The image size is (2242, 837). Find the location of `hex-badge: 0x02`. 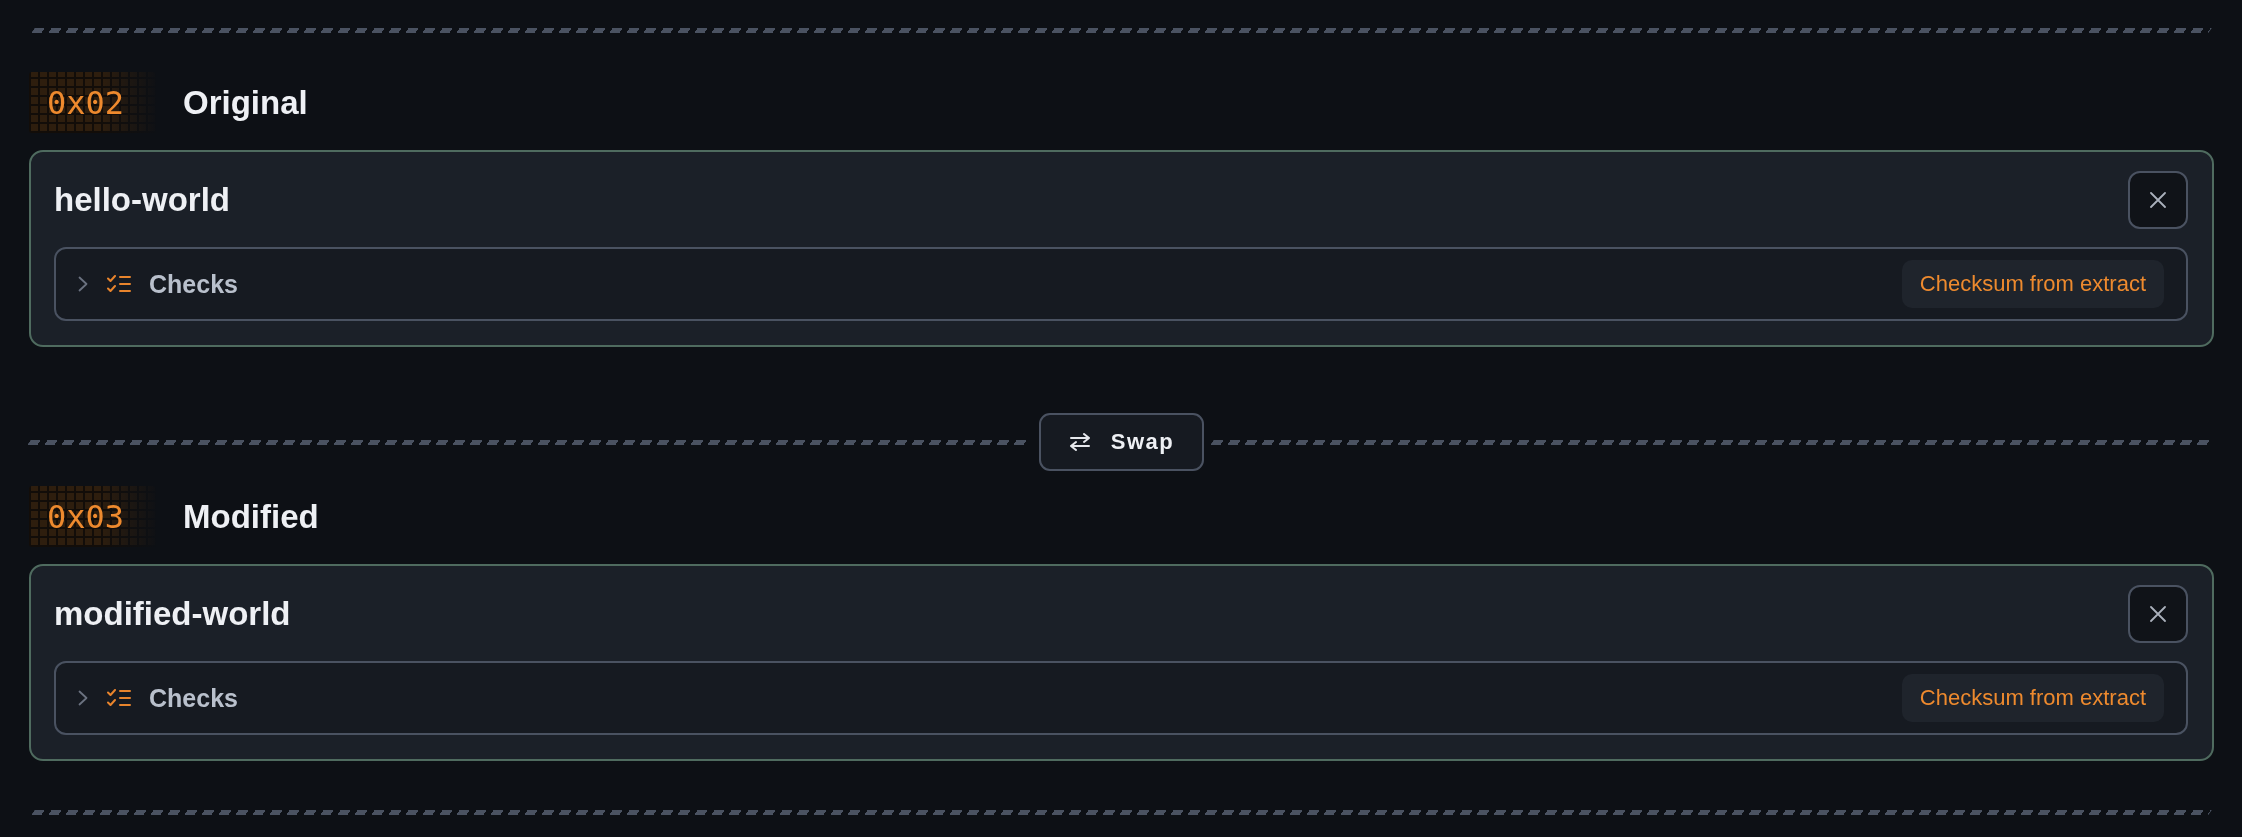

hex-badge: 0x02 is located at coordinates (92, 102).